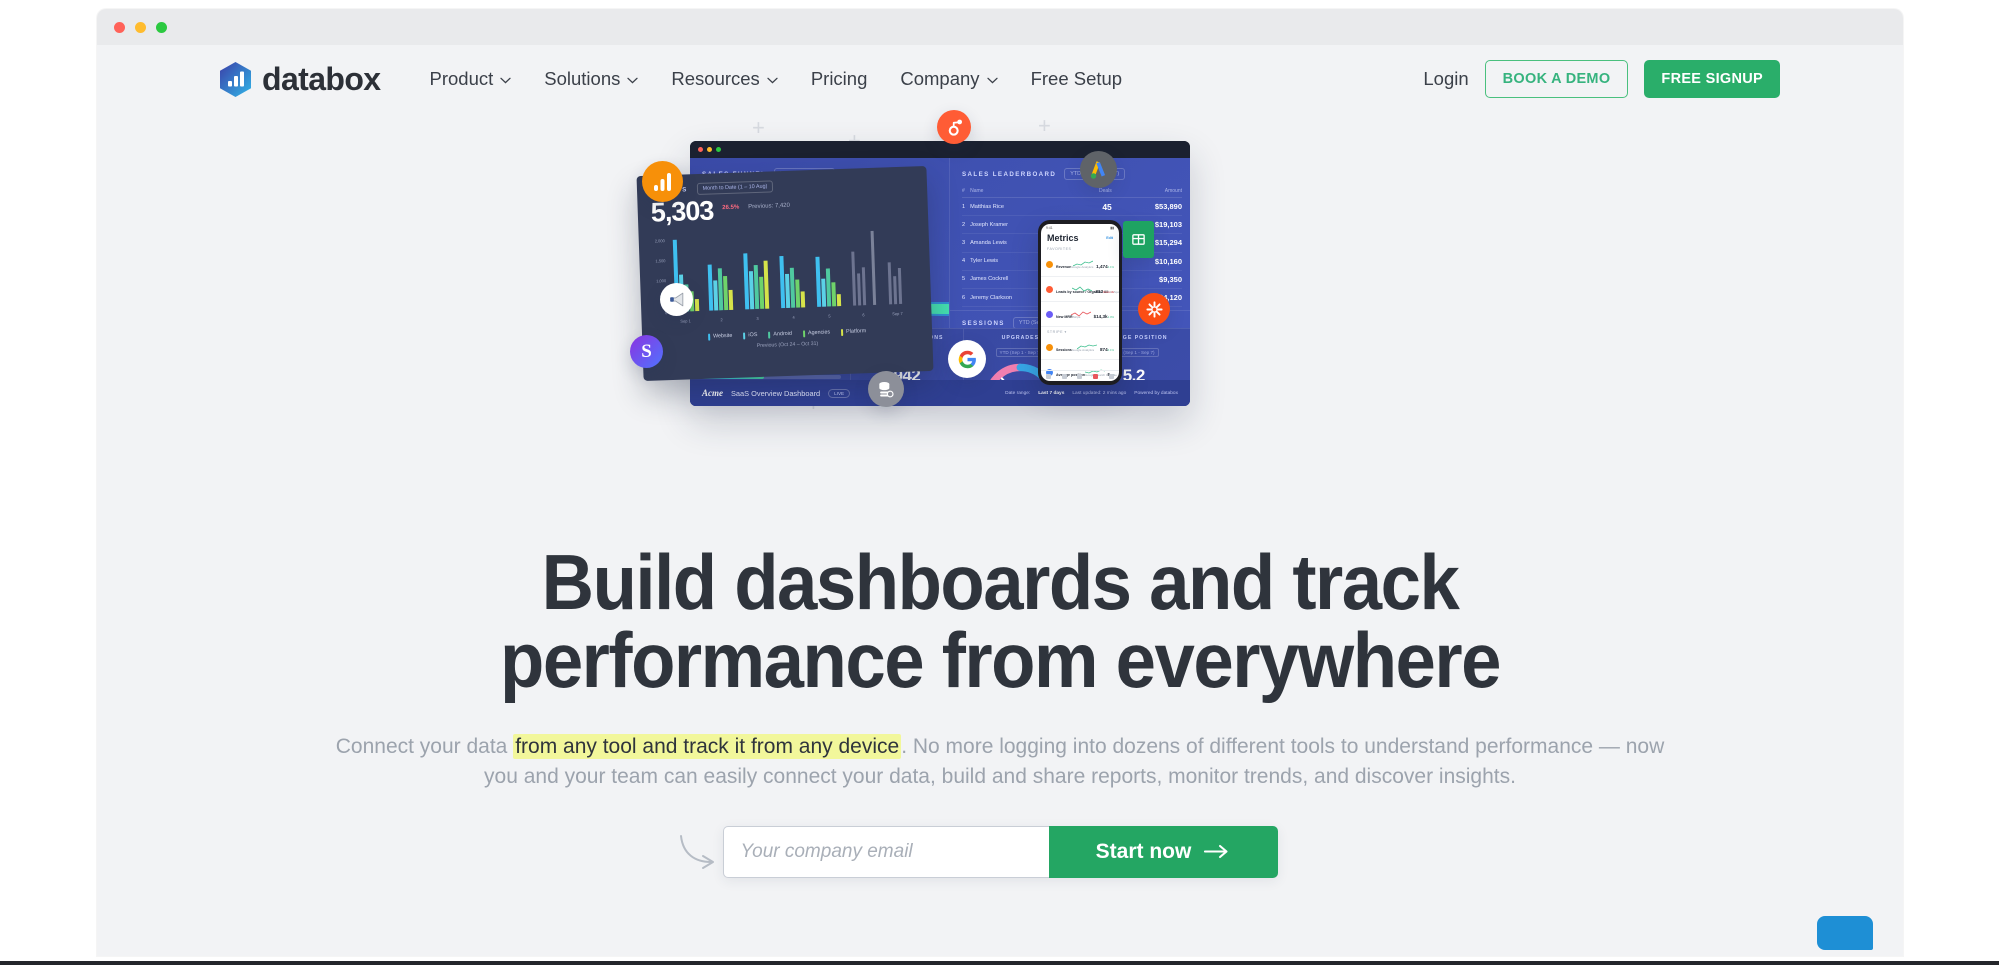 The height and width of the screenshot is (965, 1999). Describe the element at coordinates (1024, 191) in the screenshot. I see `col-name: Name` at that location.